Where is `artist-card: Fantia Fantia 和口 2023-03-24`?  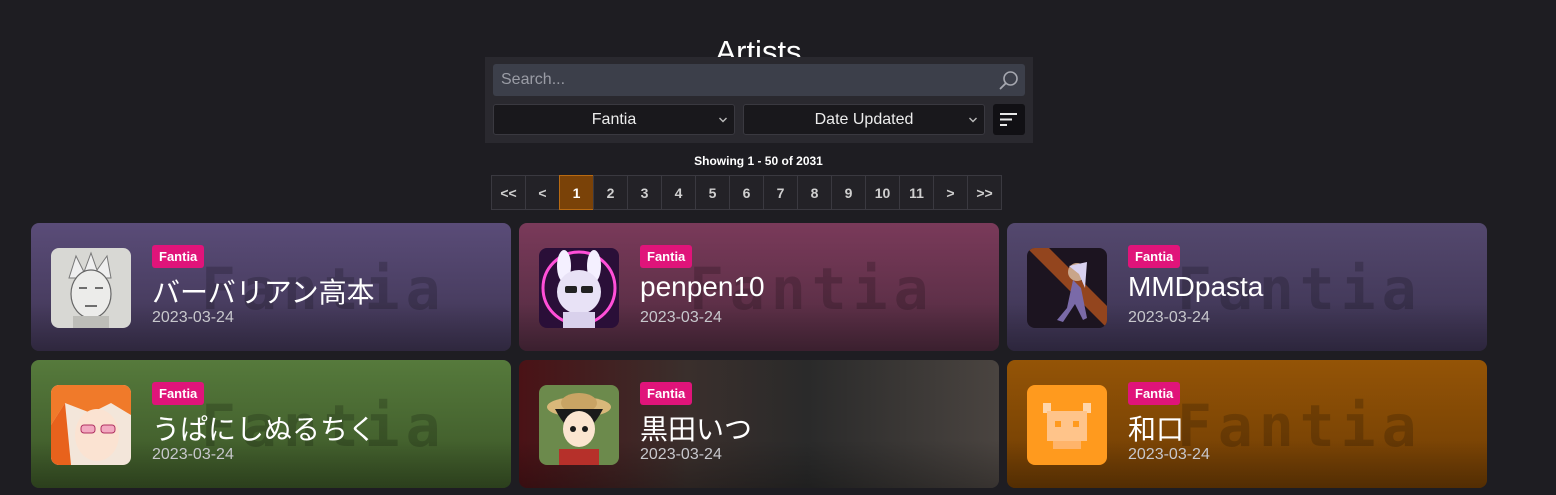
artist-card: Fantia Fantia 和口 2023-03-24 is located at coordinates (1247, 424).